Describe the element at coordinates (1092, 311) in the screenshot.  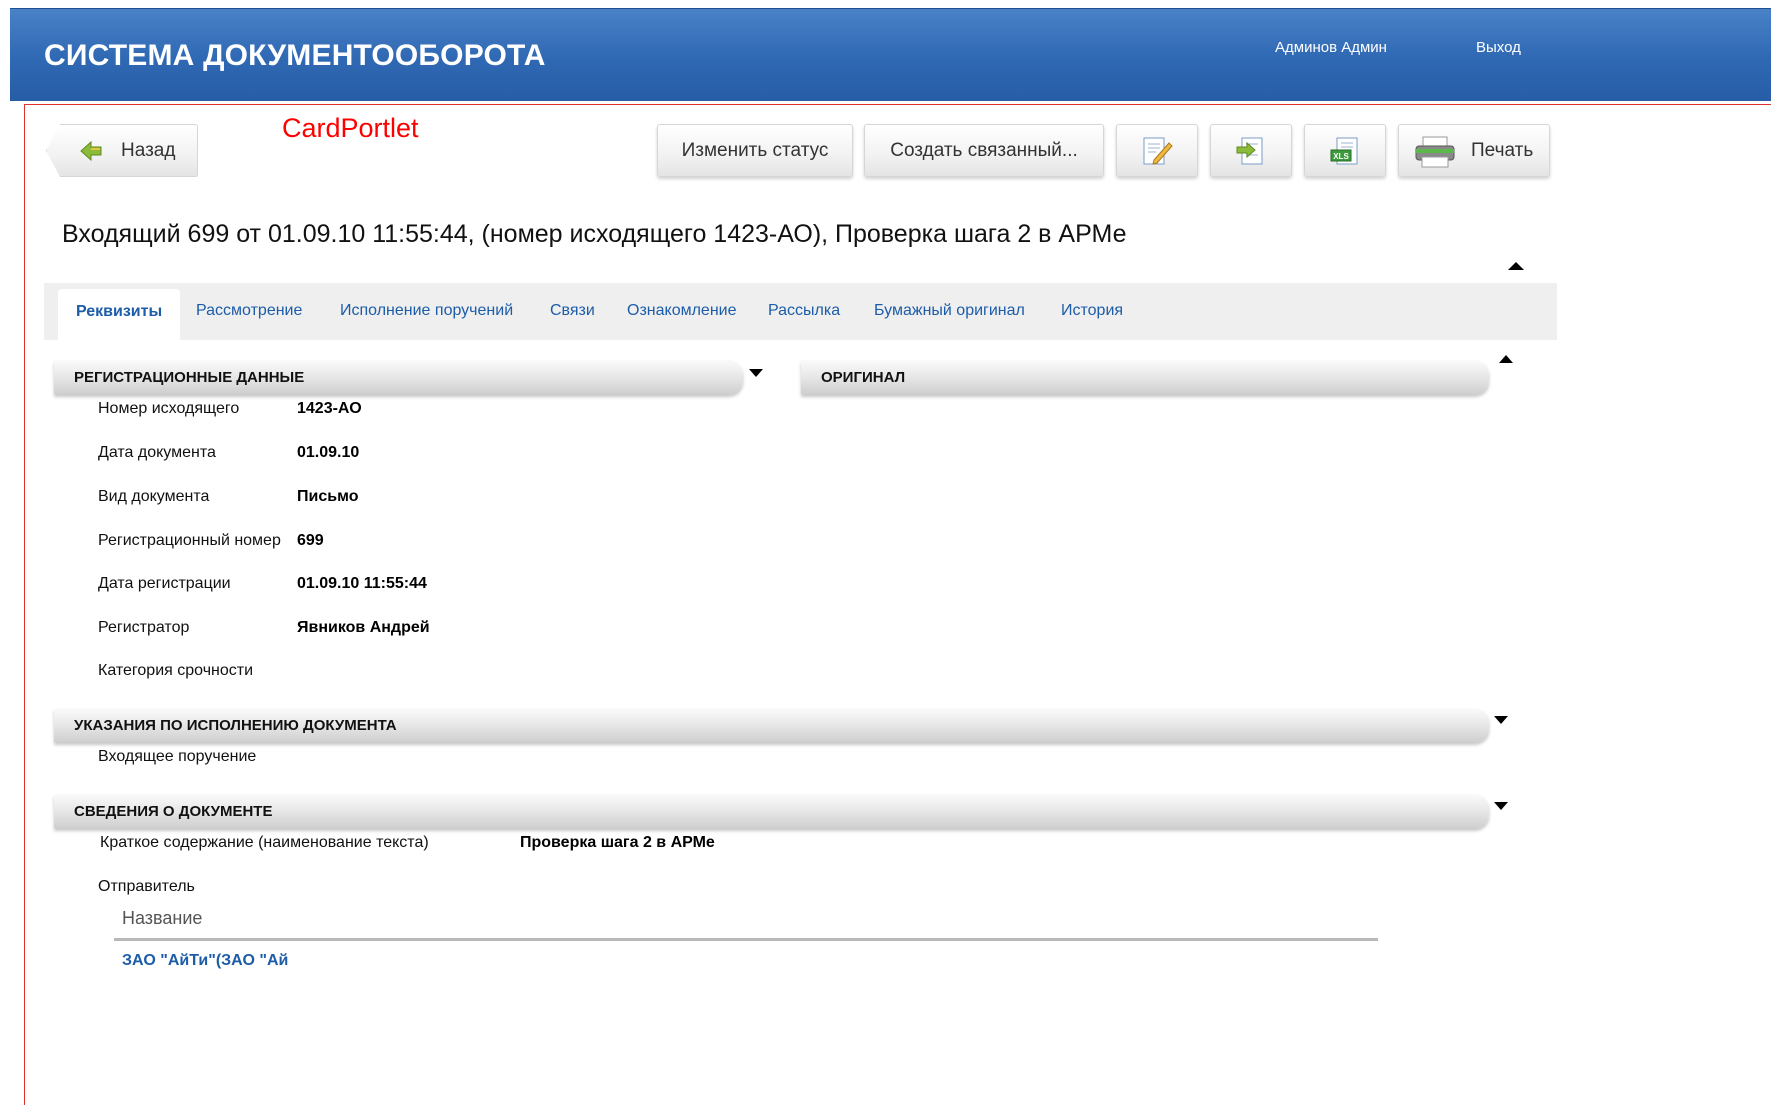
I see `tab-history: История` at that location.